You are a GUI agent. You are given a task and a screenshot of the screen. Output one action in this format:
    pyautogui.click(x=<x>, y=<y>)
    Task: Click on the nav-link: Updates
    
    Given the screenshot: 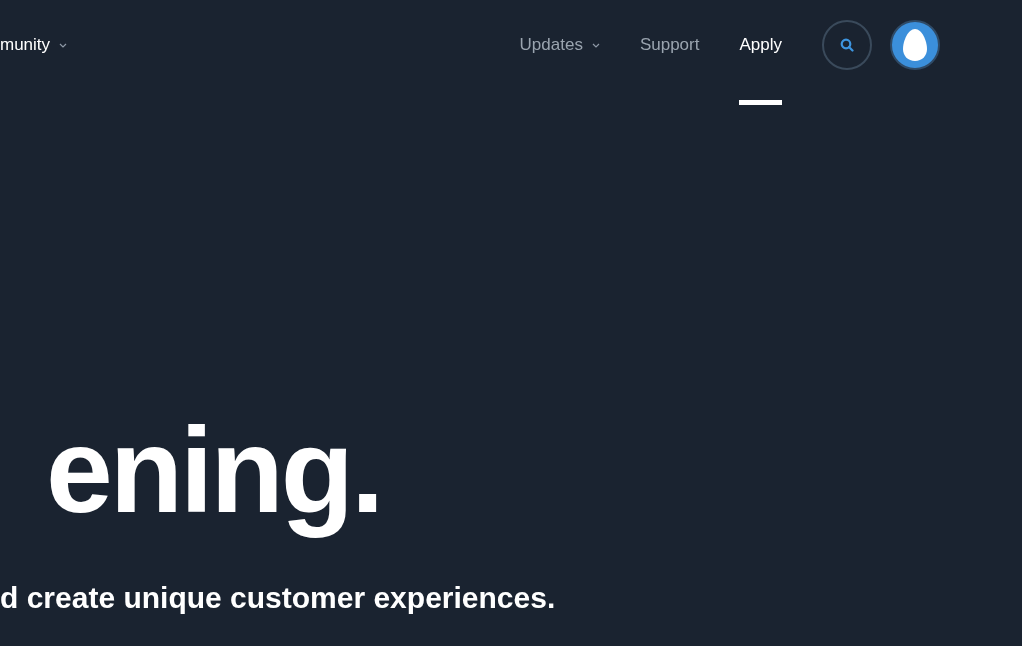 What is the action you would take?
    pyautogui.click(x=551, y=45)
    